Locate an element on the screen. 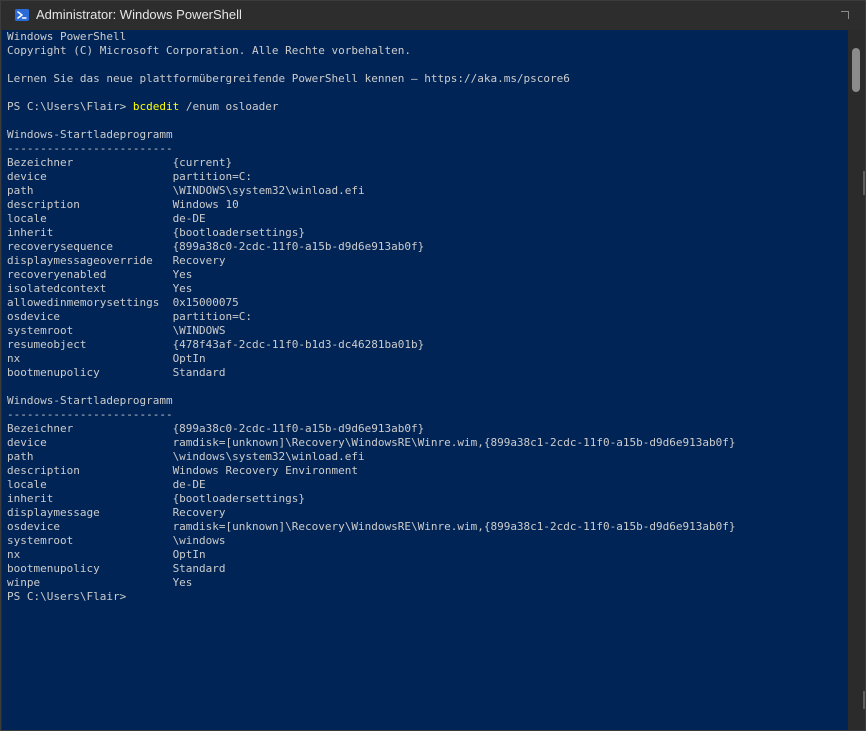 Image resolution: width=866 pixels, height=731 pixels. console-line-text: recoveryenabled Yes is located at coordinates (100, 274).